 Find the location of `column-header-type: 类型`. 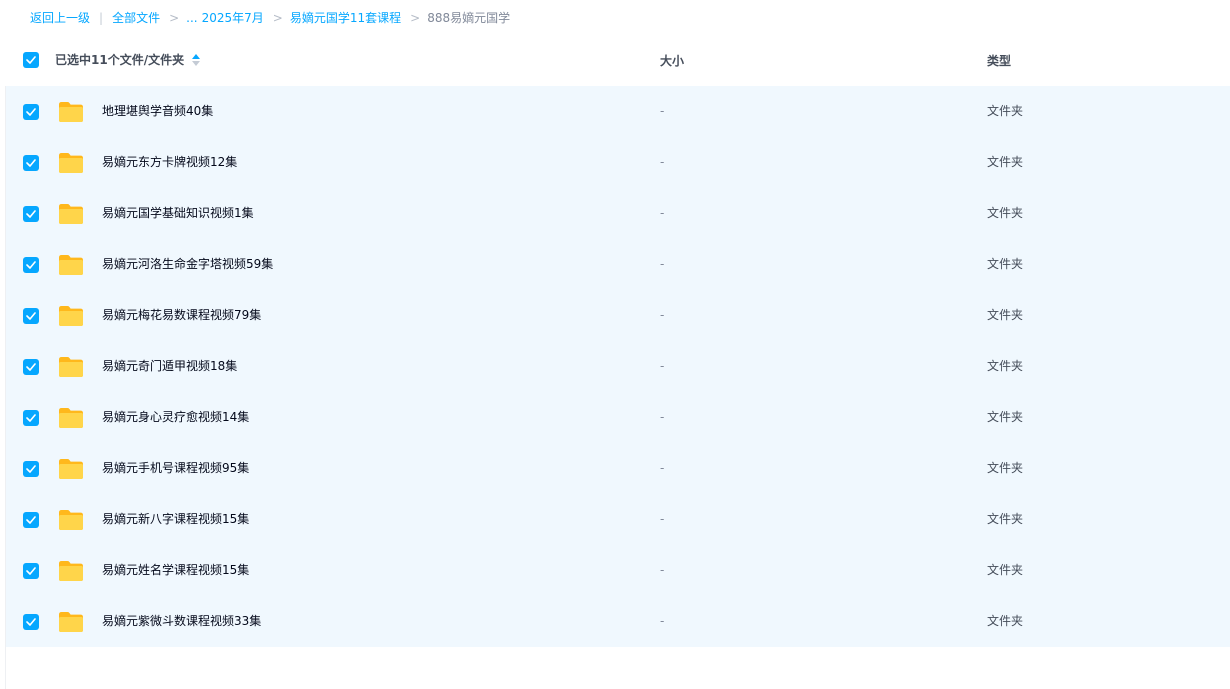

column-header-type: 类型 is located at coordinates (999, 61).